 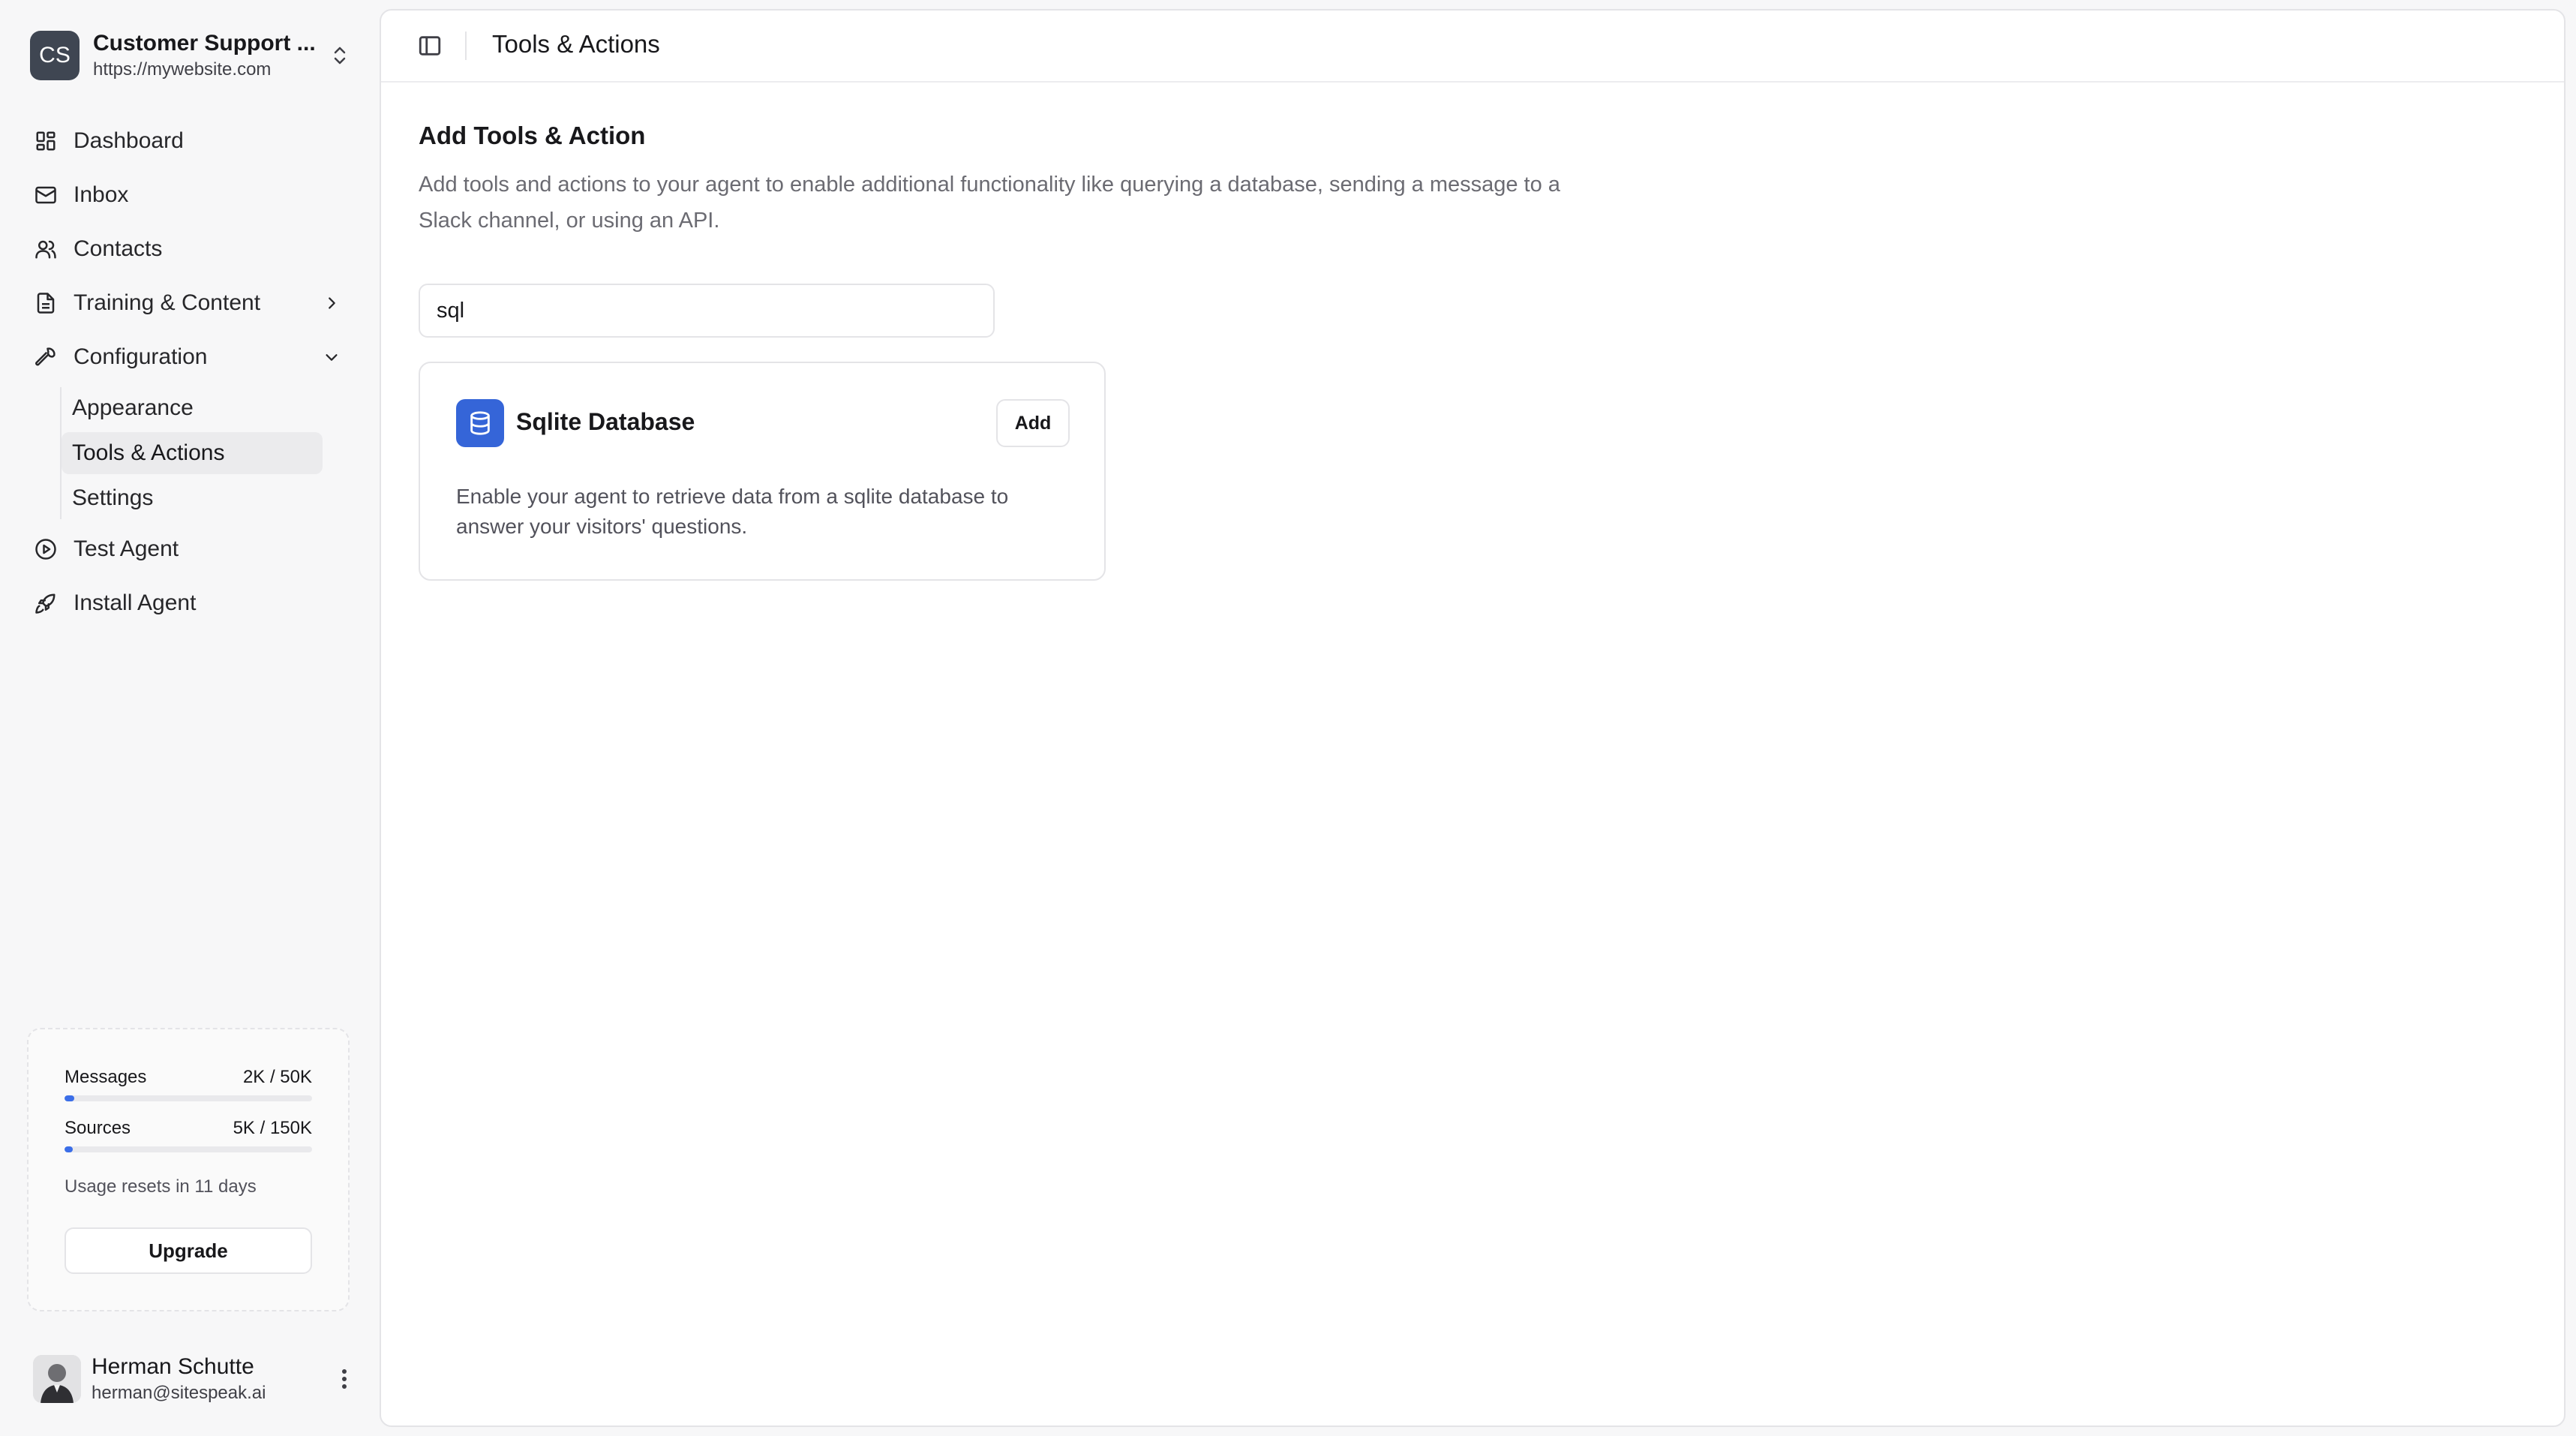 What do you see at coordinates (188, 1128) in the screenshot?
I see `sources-usage: Sources 5K / 150K` at bounding box center [188, 1128].